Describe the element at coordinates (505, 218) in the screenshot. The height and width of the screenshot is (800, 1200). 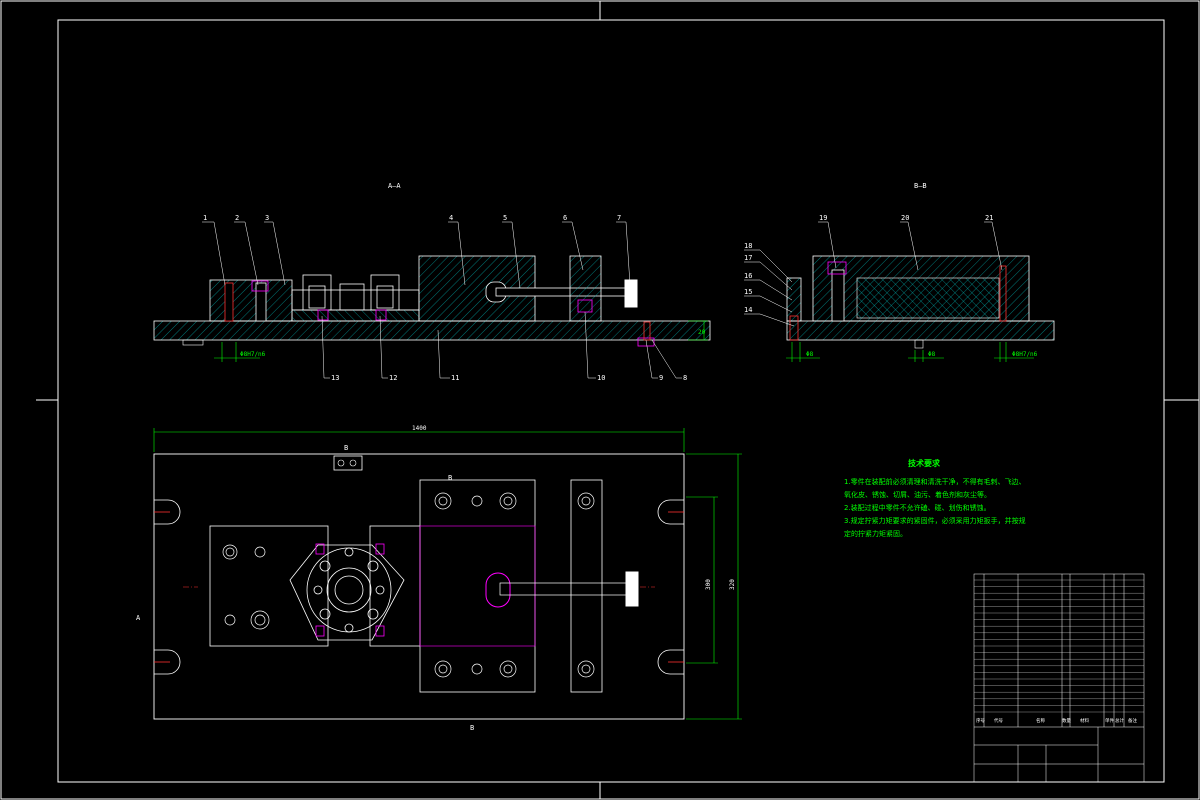
I see `part-number-5: 5` at that location.